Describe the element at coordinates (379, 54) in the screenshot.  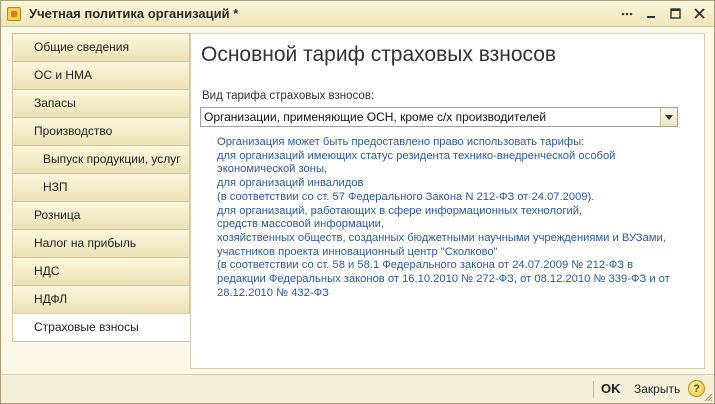
I see `page-title: Основной тариф страховых взносов` at that location.